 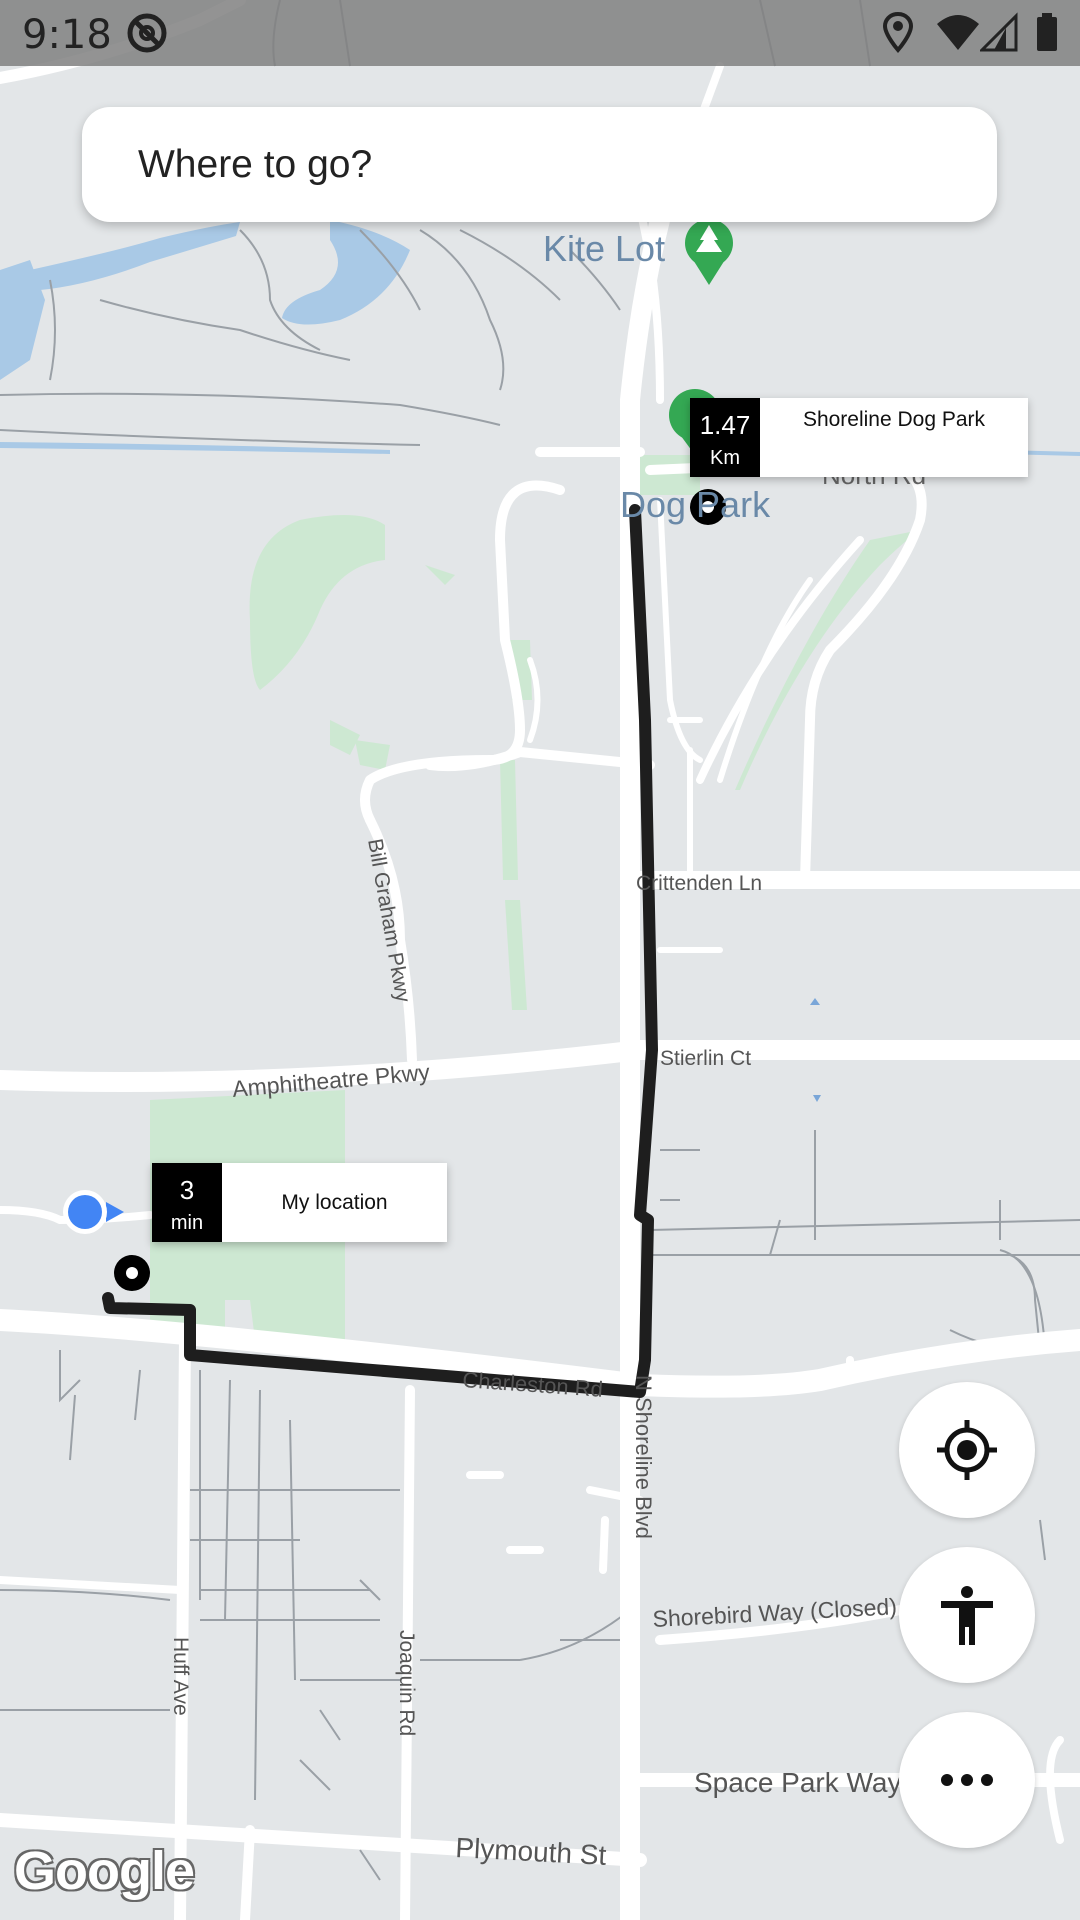 What do you see at coordinates (104, 1871) in the screenshot?
I see `google-logo: Google` at bounding box center [104, 1871].